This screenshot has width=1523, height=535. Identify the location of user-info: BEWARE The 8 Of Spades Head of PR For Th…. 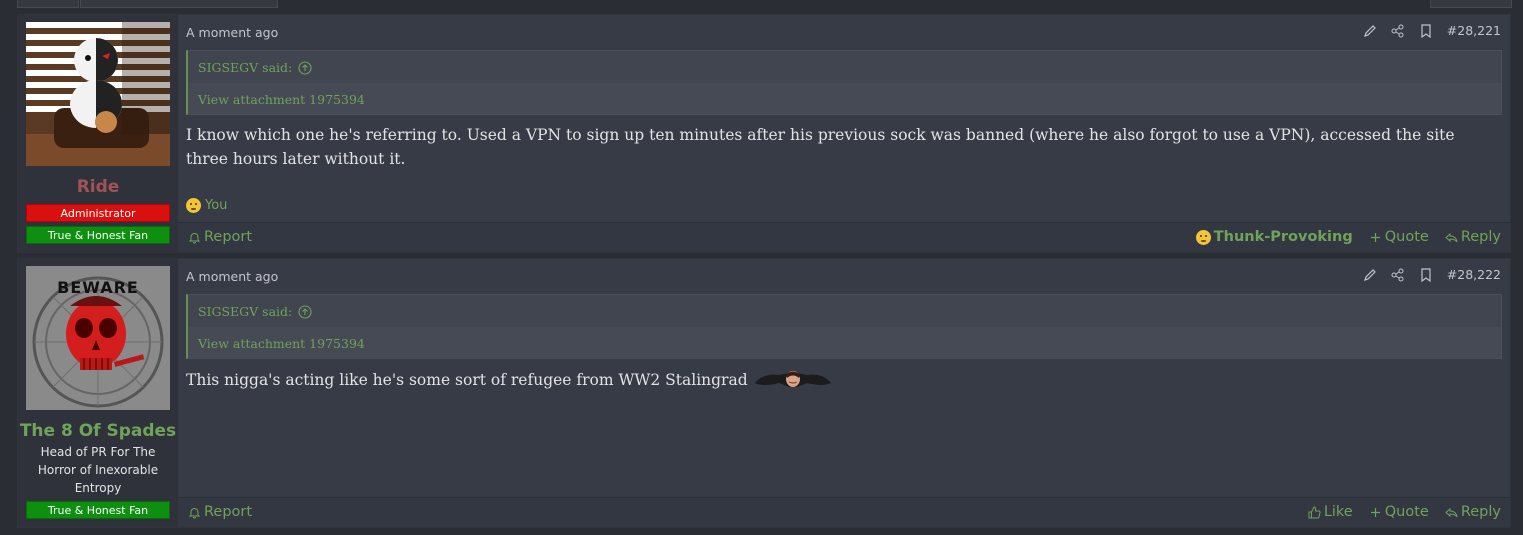
(98, 393).